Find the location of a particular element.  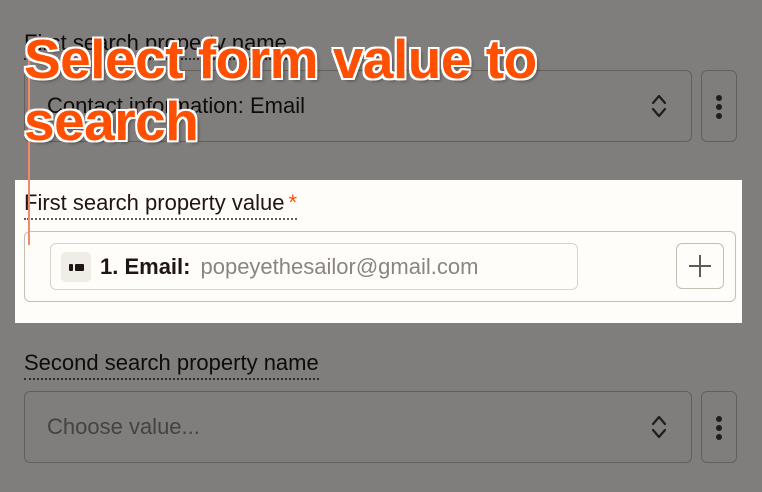

dim-overlay-right is located at coordinates (752, 251).